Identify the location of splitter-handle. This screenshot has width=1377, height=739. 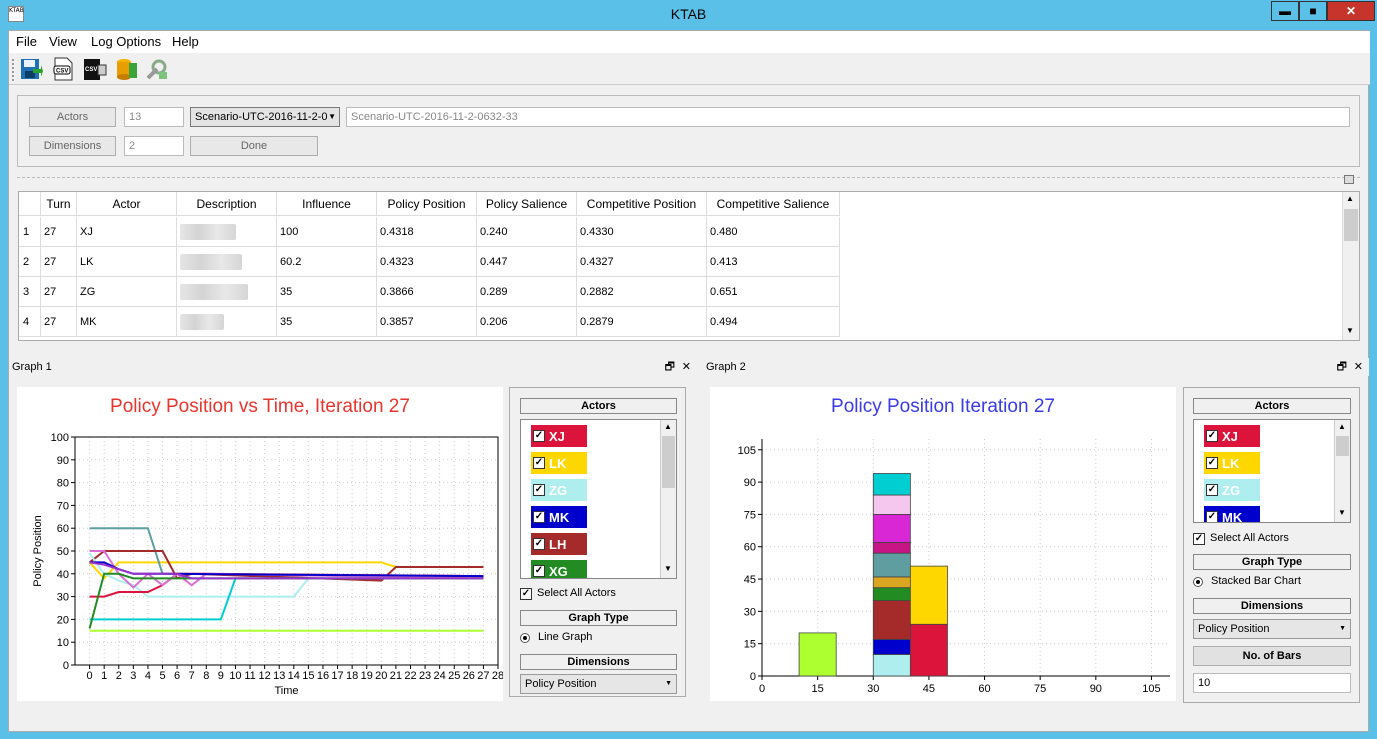
(1349, 179).